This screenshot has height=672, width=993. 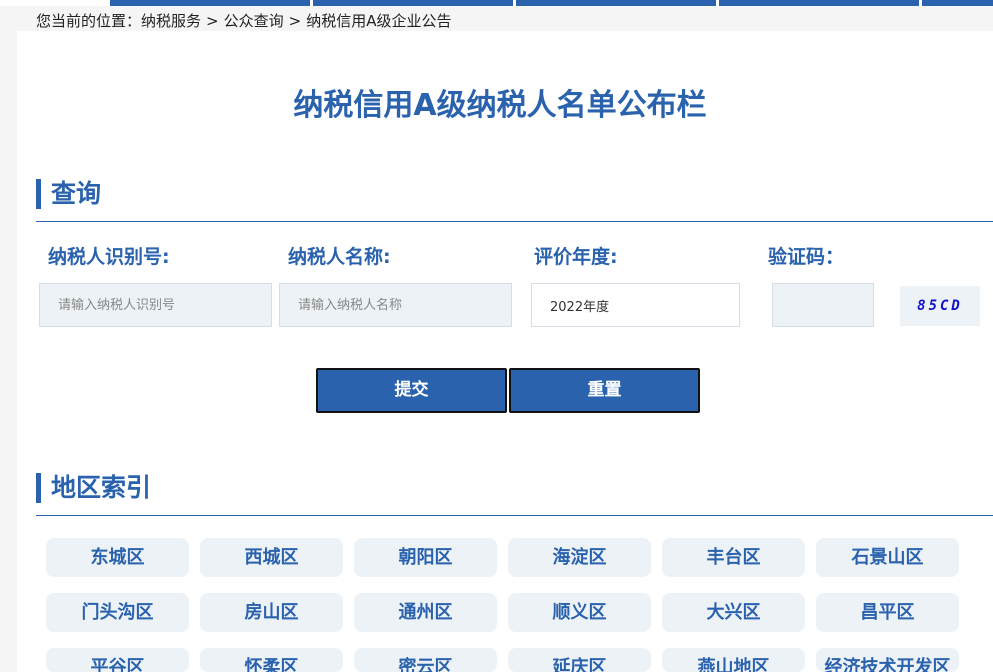 I want to click on region-button-shunyi: 顺义区, so click(x=579, y=612).